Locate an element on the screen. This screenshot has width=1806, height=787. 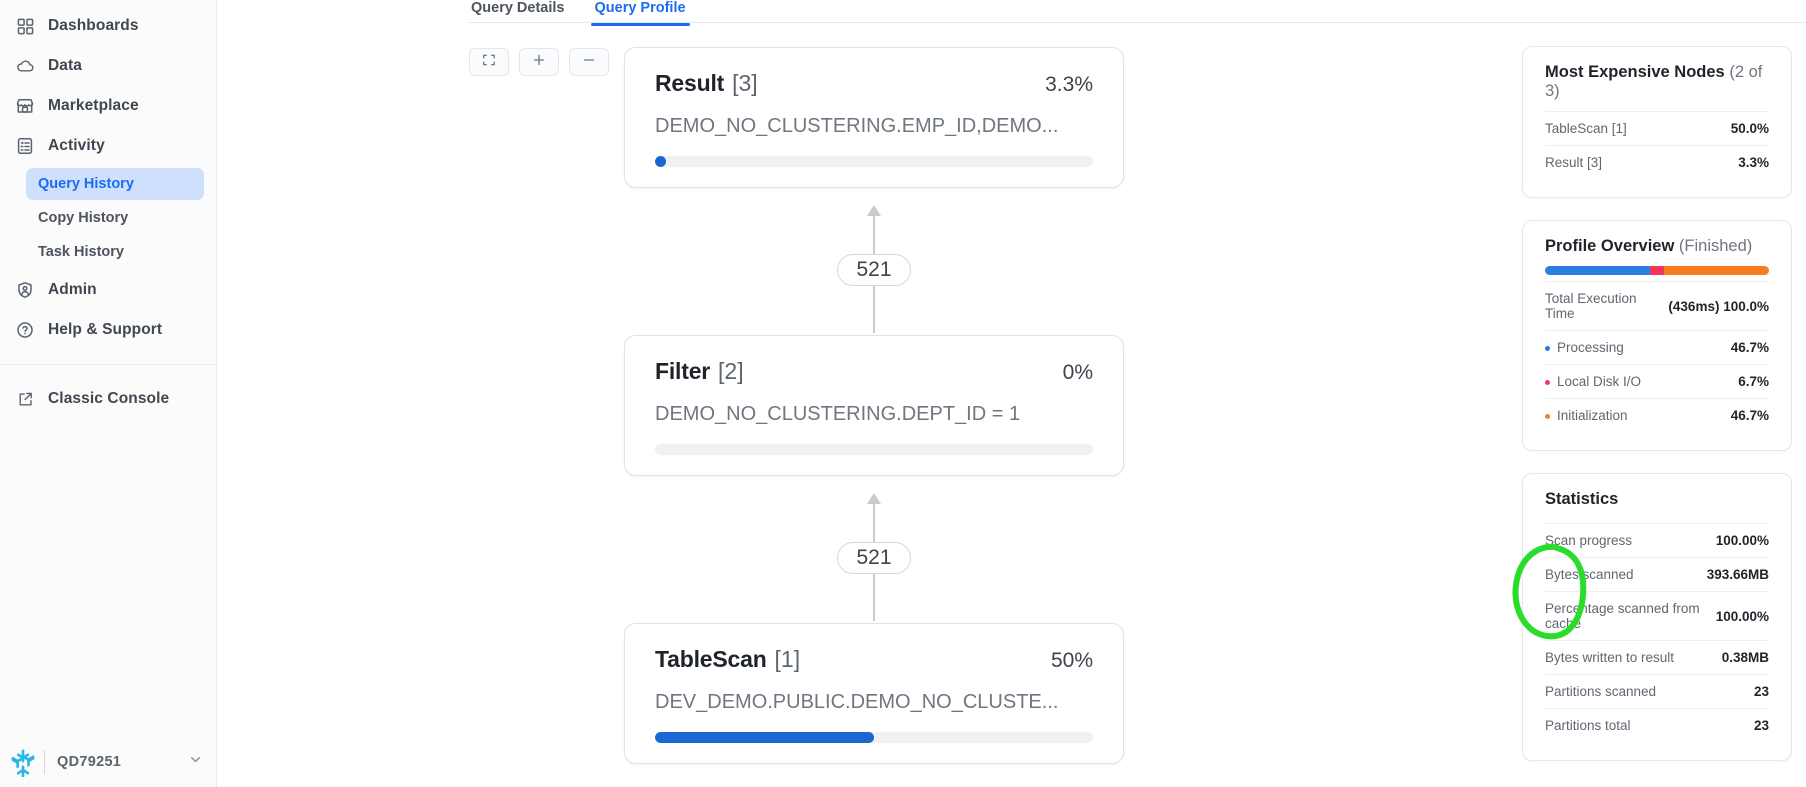
cloud-icon is located at coordinates (25, 66).